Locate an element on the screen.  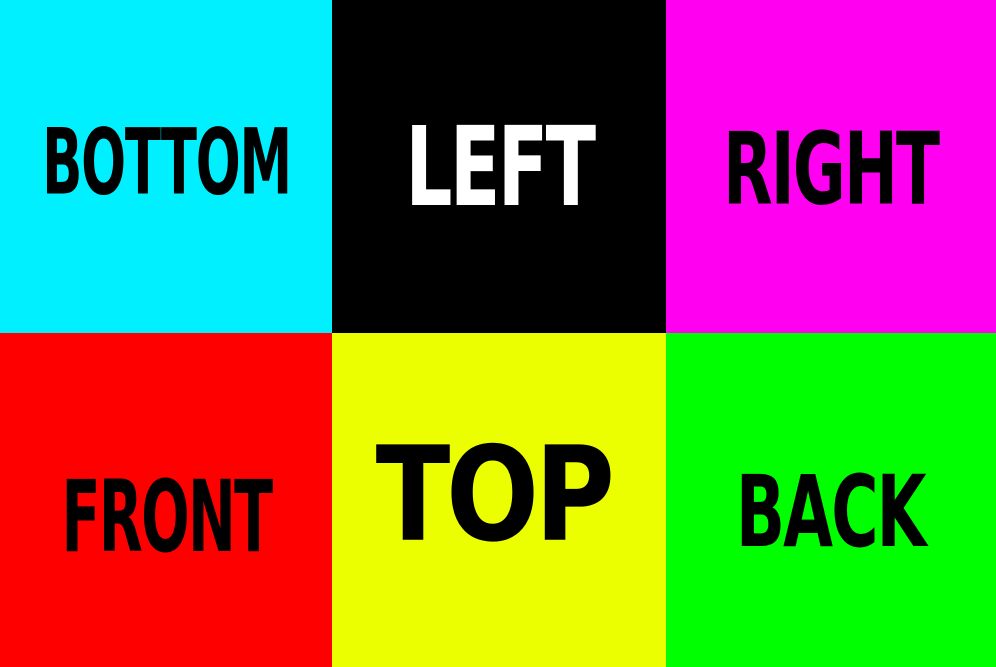
face-left-label: LEFT is located at coordinates (500, 167).